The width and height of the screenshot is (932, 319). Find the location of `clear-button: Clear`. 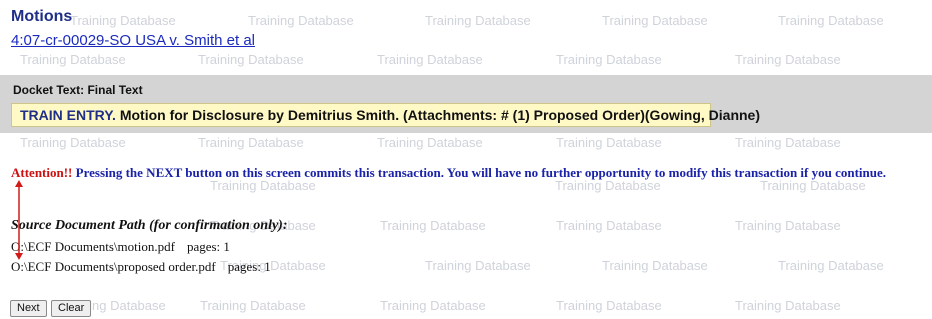

clear-button: Clear is located at coordinates (71, 308).